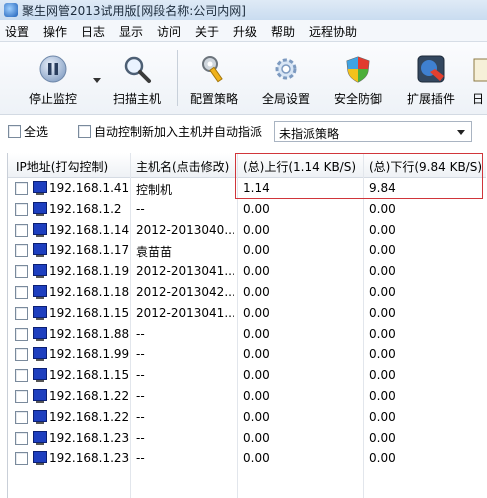  Describe the element at coordinates (55, 31) in the screenshot. I see `menu-operation: 操作` at that location.